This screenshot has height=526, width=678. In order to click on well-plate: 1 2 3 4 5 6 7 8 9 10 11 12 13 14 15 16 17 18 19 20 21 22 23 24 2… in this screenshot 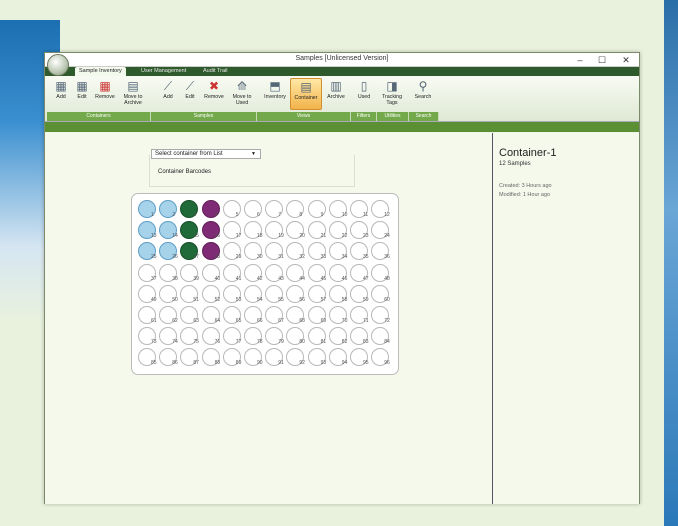, I will do `click(265, 284)`.